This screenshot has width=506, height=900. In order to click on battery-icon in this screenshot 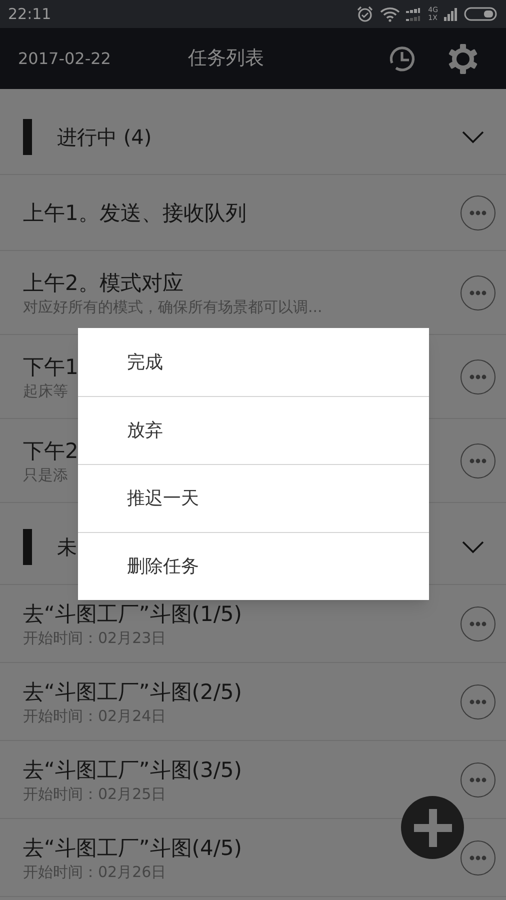, I will do `click(481, 14)`.